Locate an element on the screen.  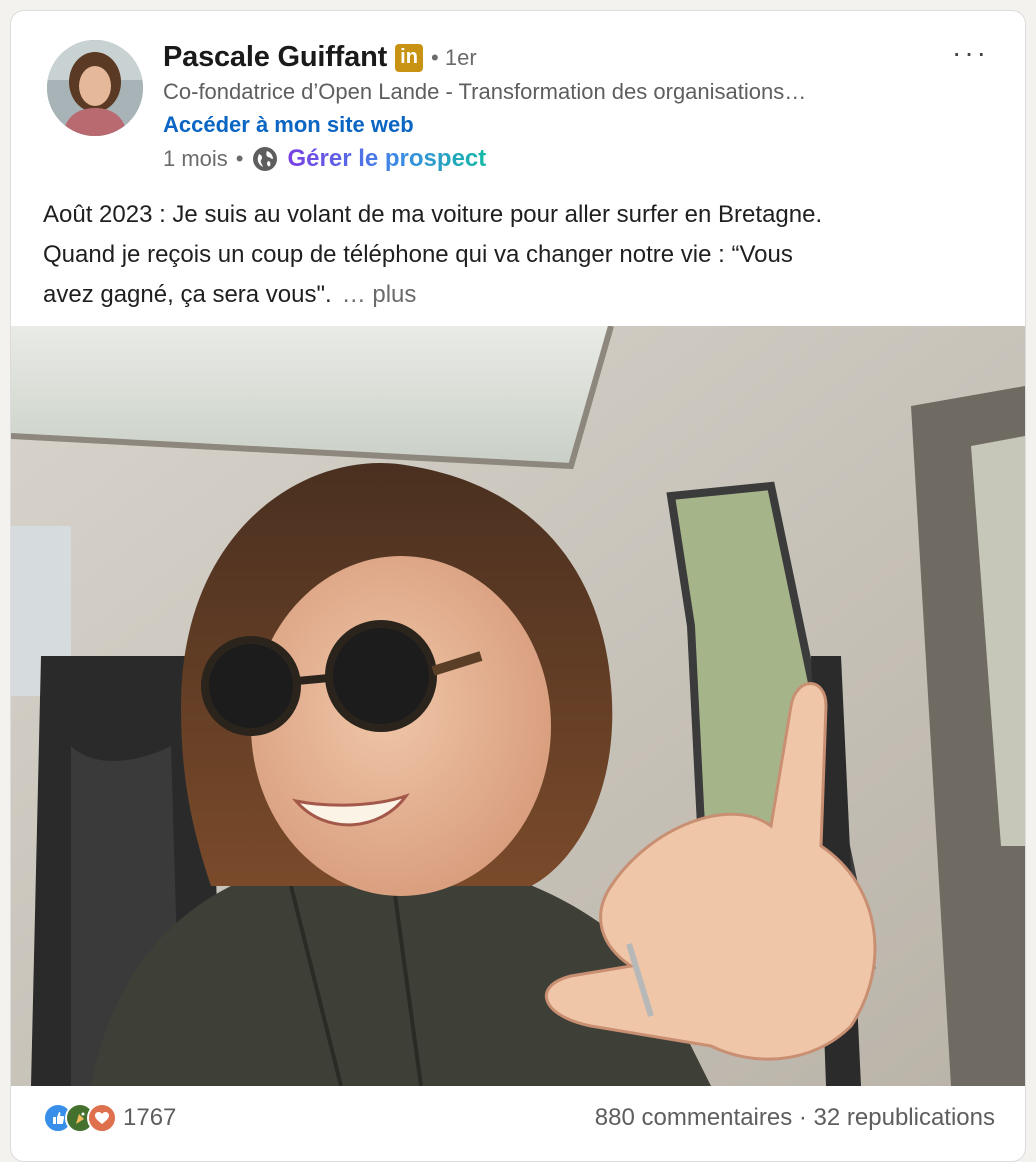
website-link: Accéder à mon site web is located at coordinates (288, 125).